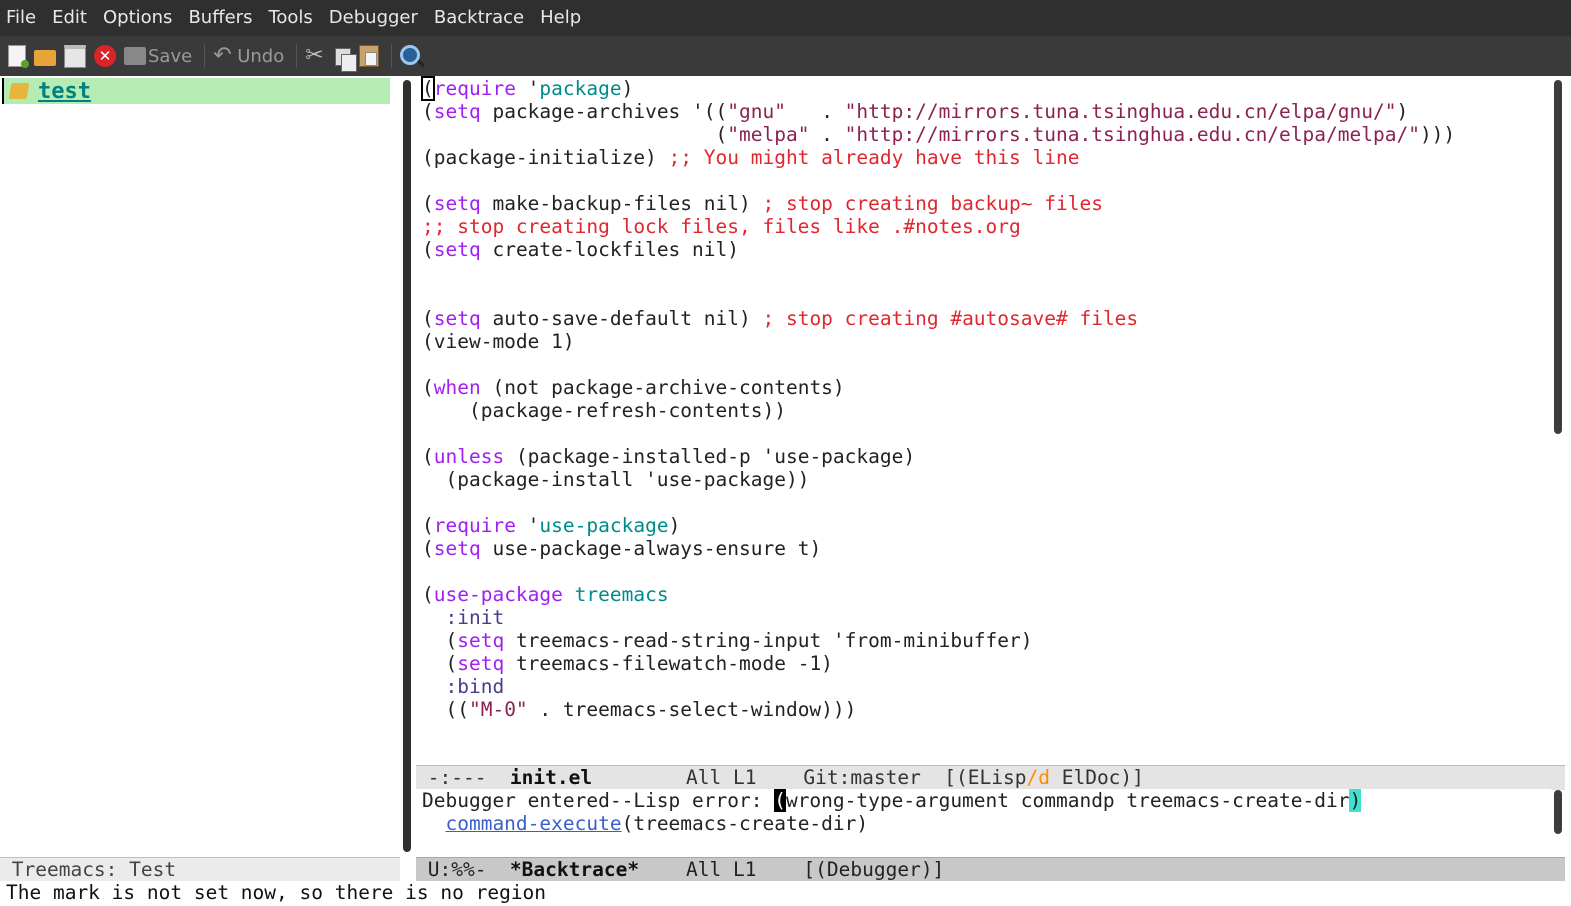  What do you see at coordinates (498, 341) in the screenshot?
I see `code-token: (view-mode 1)` at bounding box center [498, 341].